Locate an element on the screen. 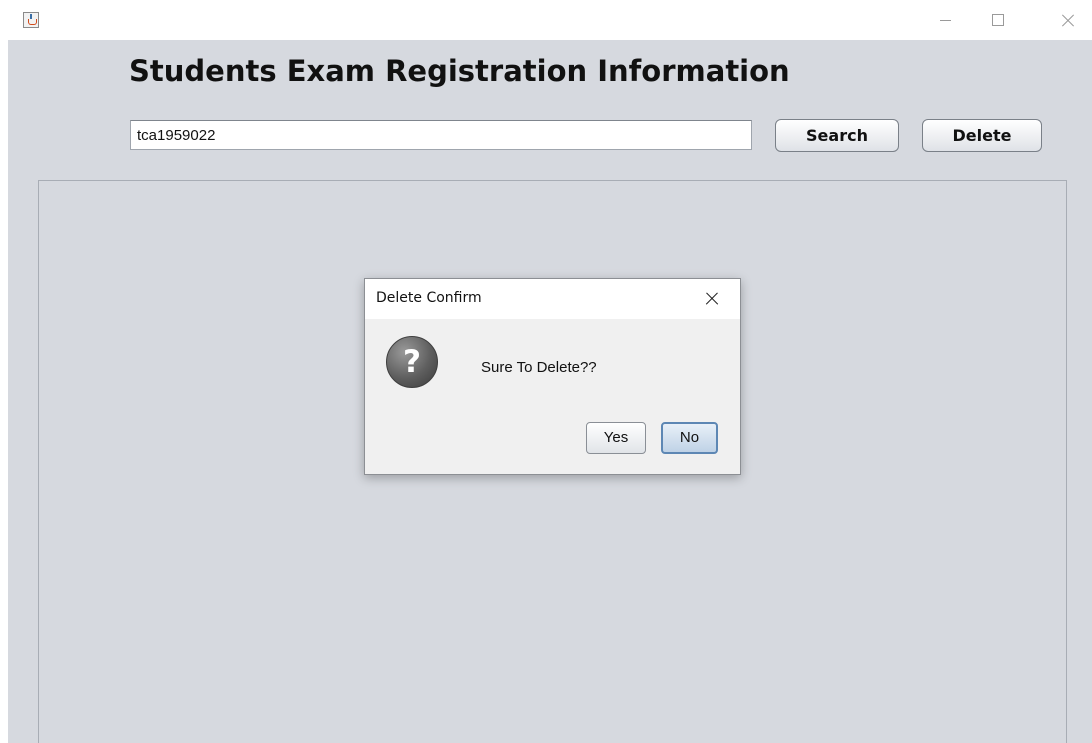  java-coffee-cup-icon is located at coordinates (31, 20).